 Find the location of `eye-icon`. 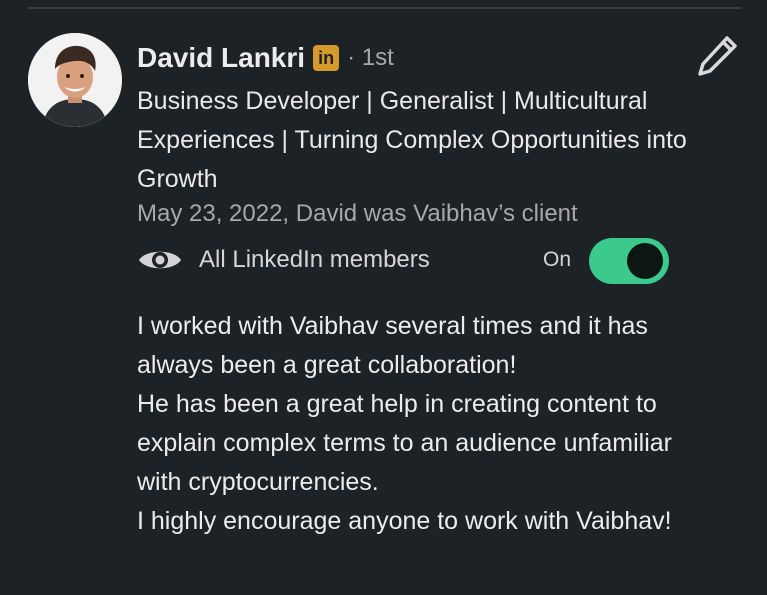

eye-icon is located at coordinates (160, 260).